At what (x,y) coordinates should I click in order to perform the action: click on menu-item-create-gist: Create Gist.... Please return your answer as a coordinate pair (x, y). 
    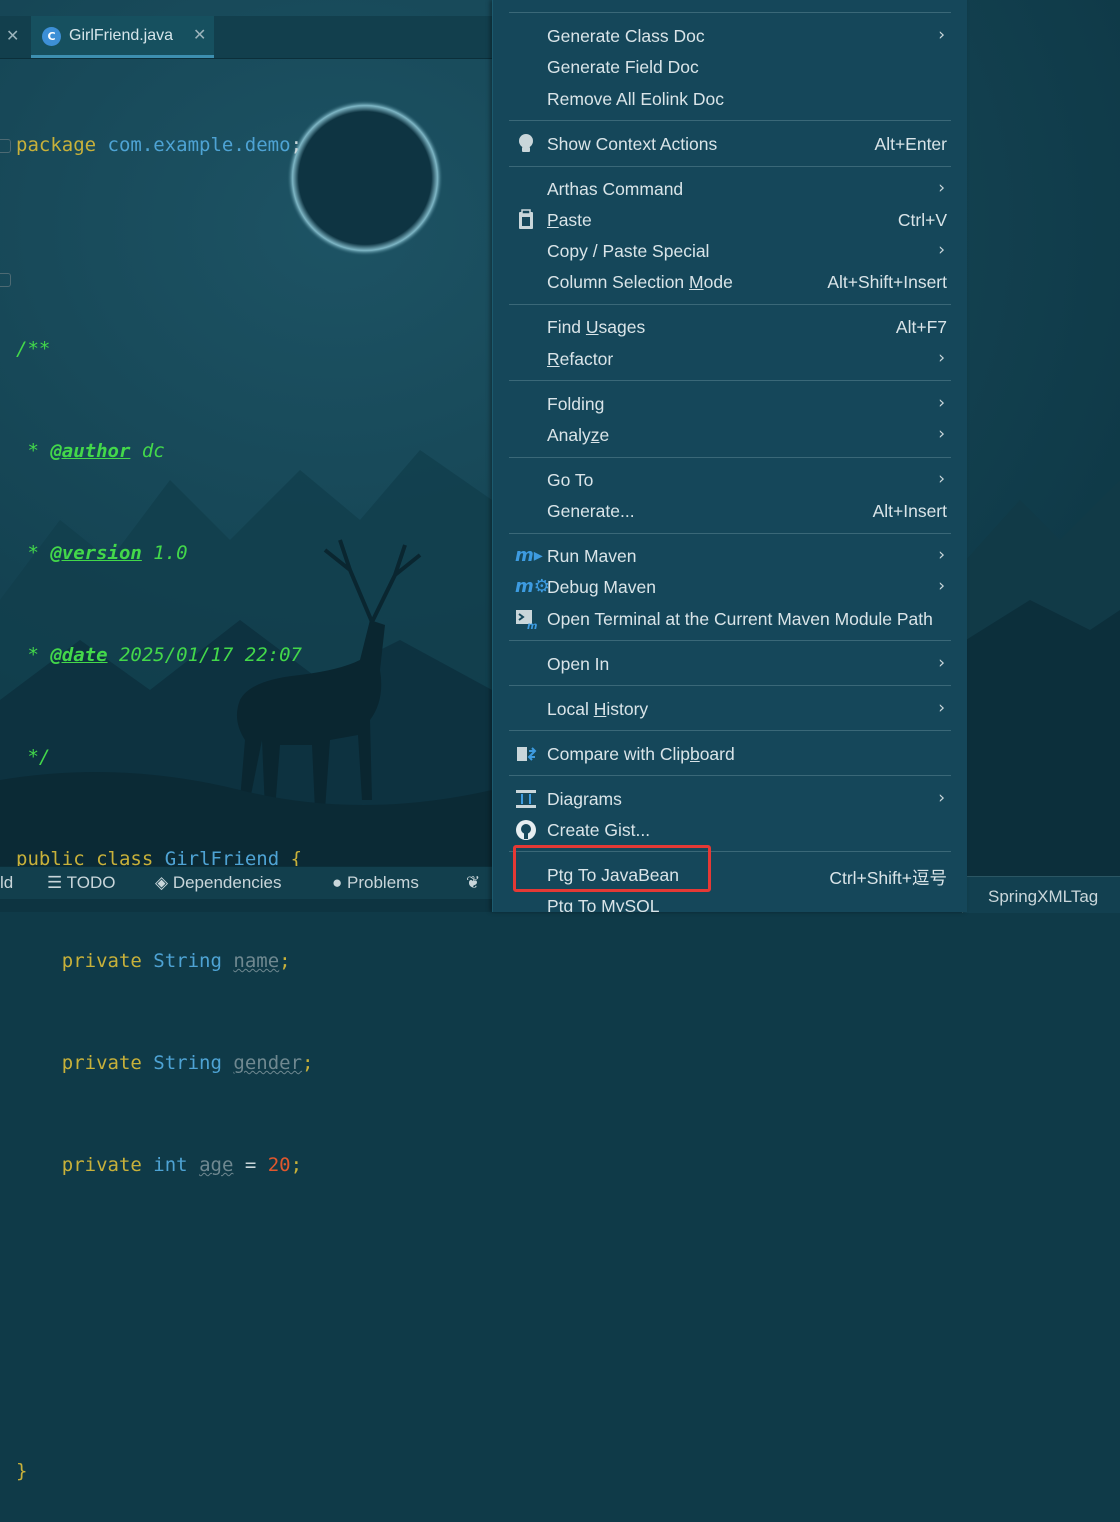
    Looking at the image, I should click on (730, 830).